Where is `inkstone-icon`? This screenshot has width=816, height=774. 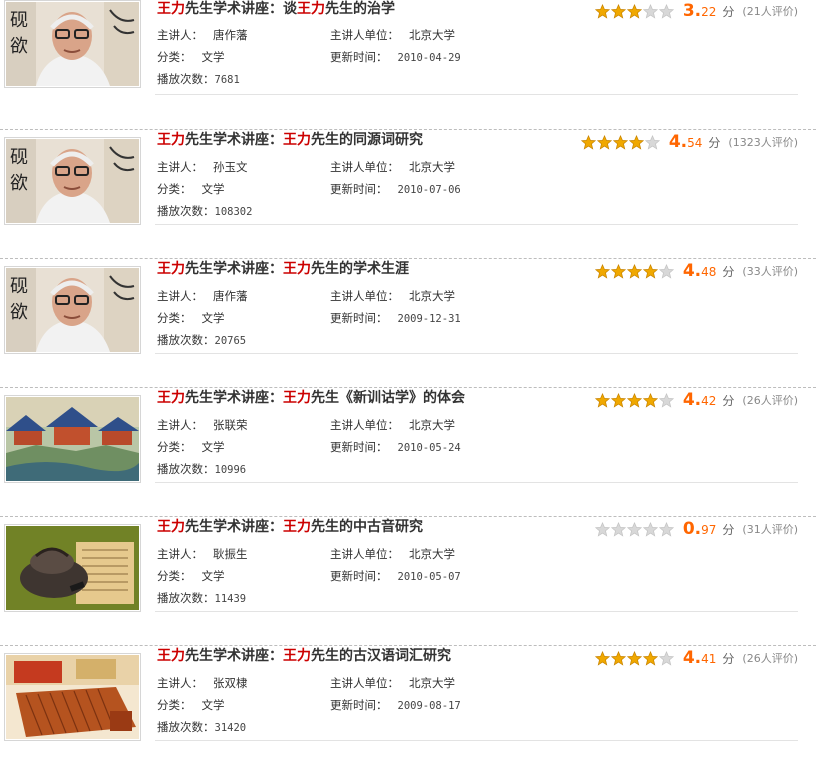
inkstone-icon is located at coordinates (72, 568).